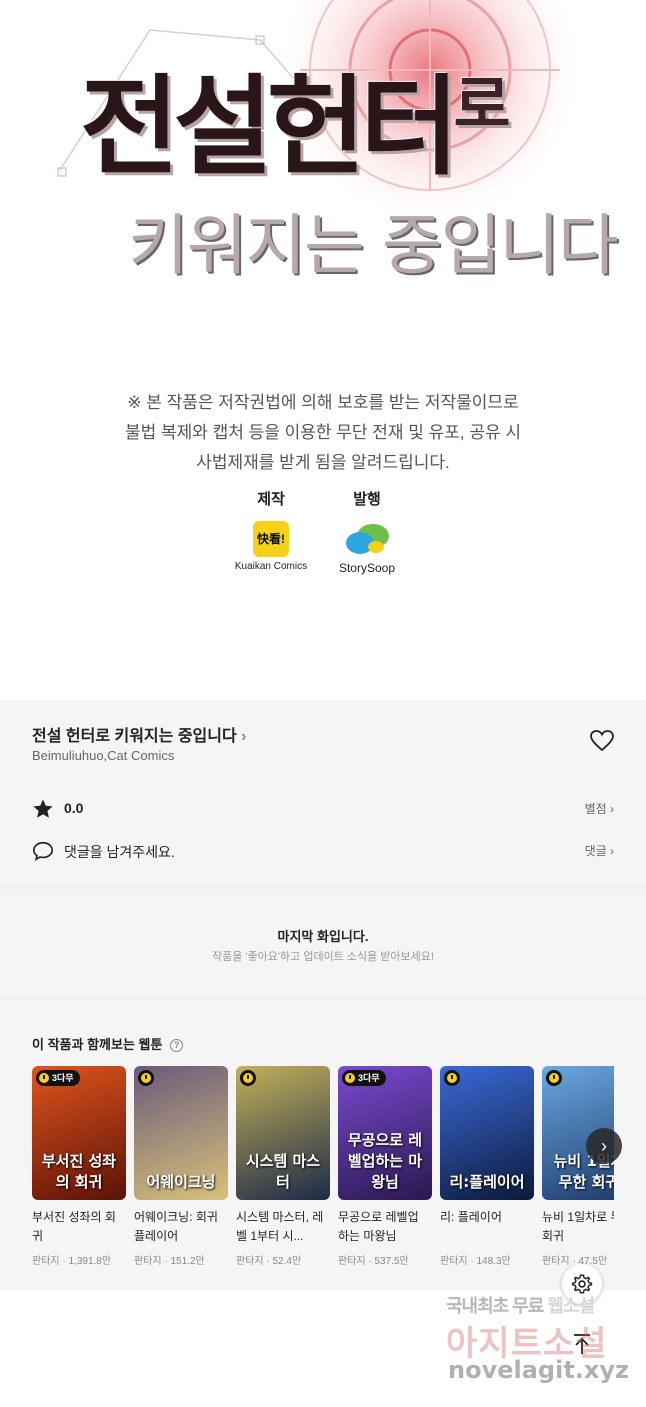  What do you see at coordinates (181, 1133) in the screenshot?
I see `recommend-thumbnail: 어웨이크닝` at bounding box center [181, 1133].